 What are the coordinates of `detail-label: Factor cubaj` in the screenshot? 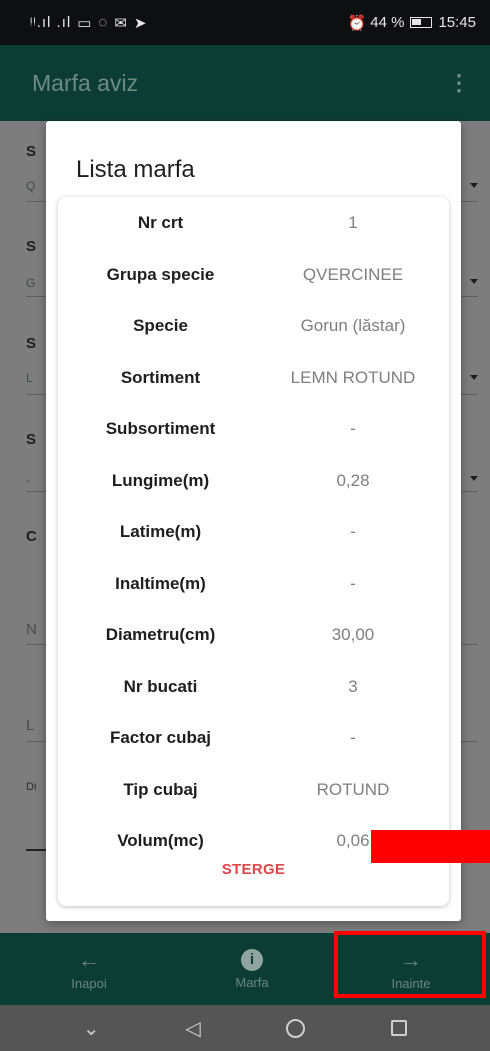 It's located at (160, 737).